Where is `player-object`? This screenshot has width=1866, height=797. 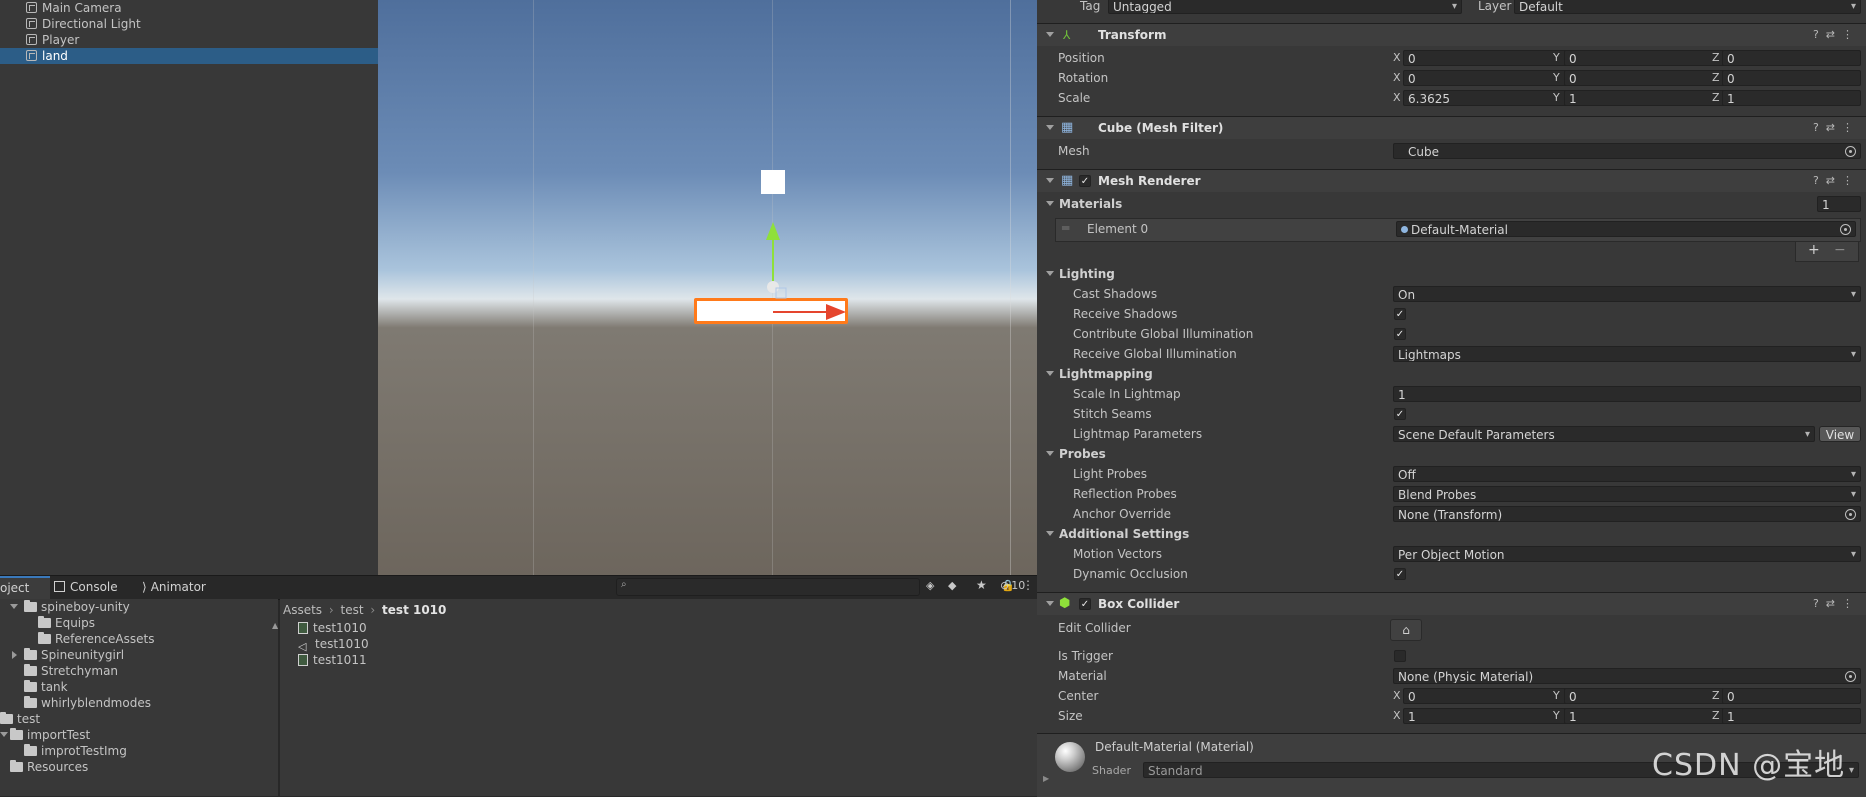
player-object is located at coordinates (773, 182).